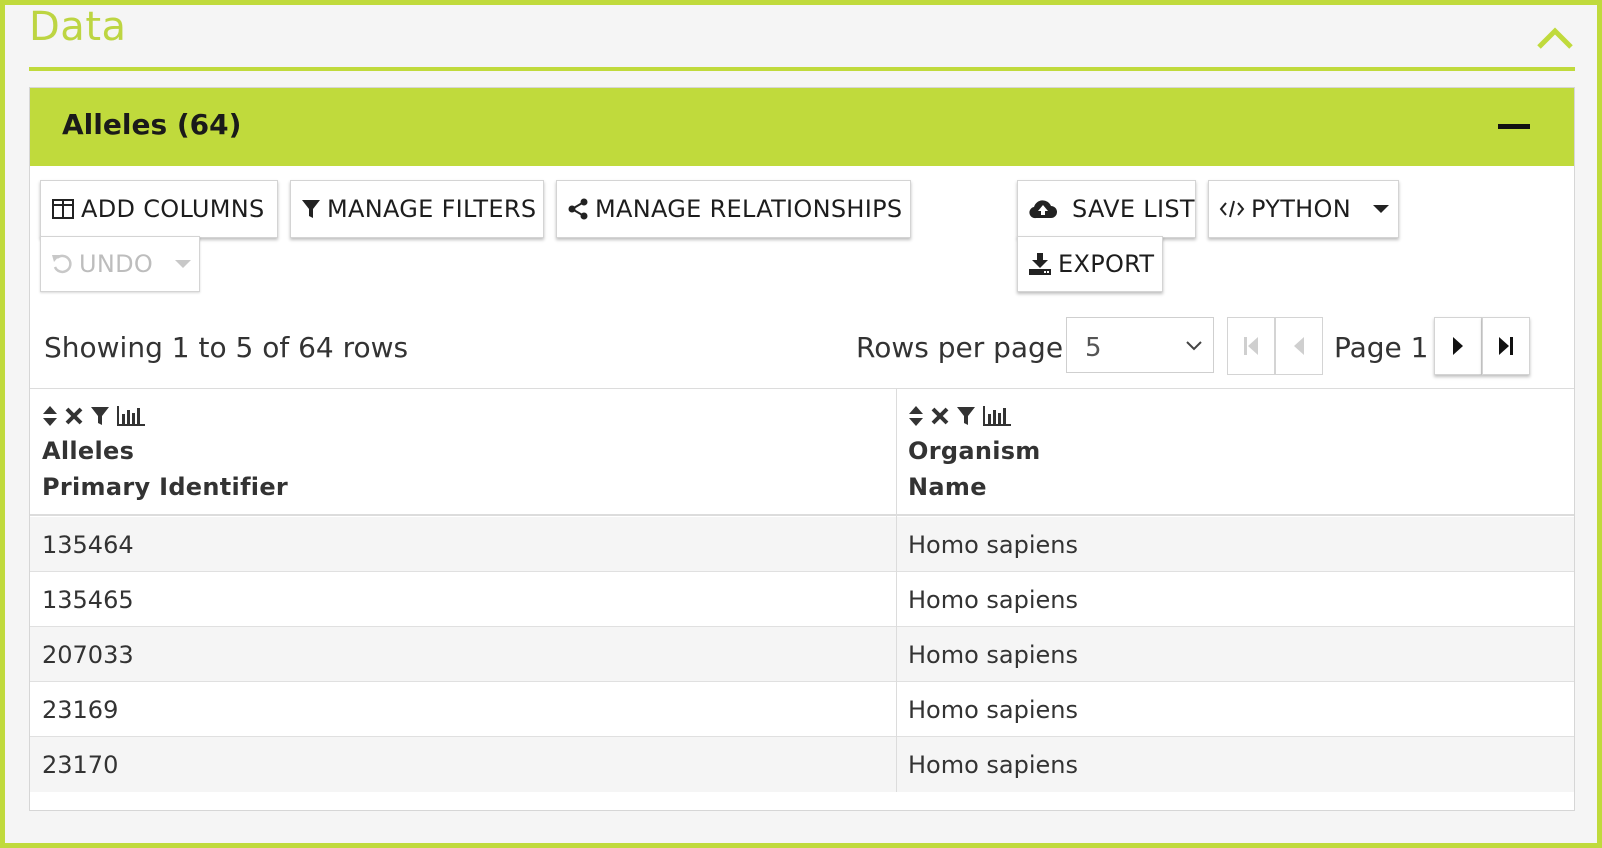 The height and width of the screenshot is (848, 1602). Describe the element at coordinates (1515, 127) in the screenshot. I see `minus-icon` at that location.